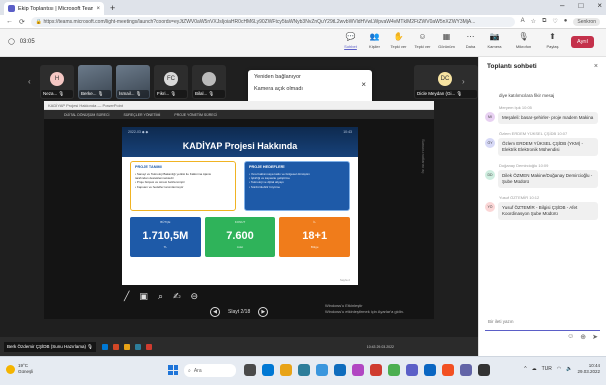 This screenshot has height=385, width=606. What do you see at coordinates (527, 95) in the screenshot?
I see `chat-message-partial: diye katılımcılara fikir mesaj` at bounding box center [527, 95].